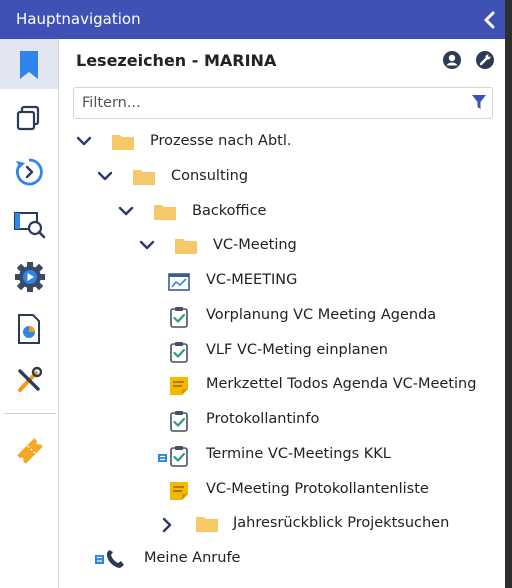 This screenshot has width=512, height=588. Describe the element at coordinates (479, 104) in the screenshot. I see `filter-icon` at that location.